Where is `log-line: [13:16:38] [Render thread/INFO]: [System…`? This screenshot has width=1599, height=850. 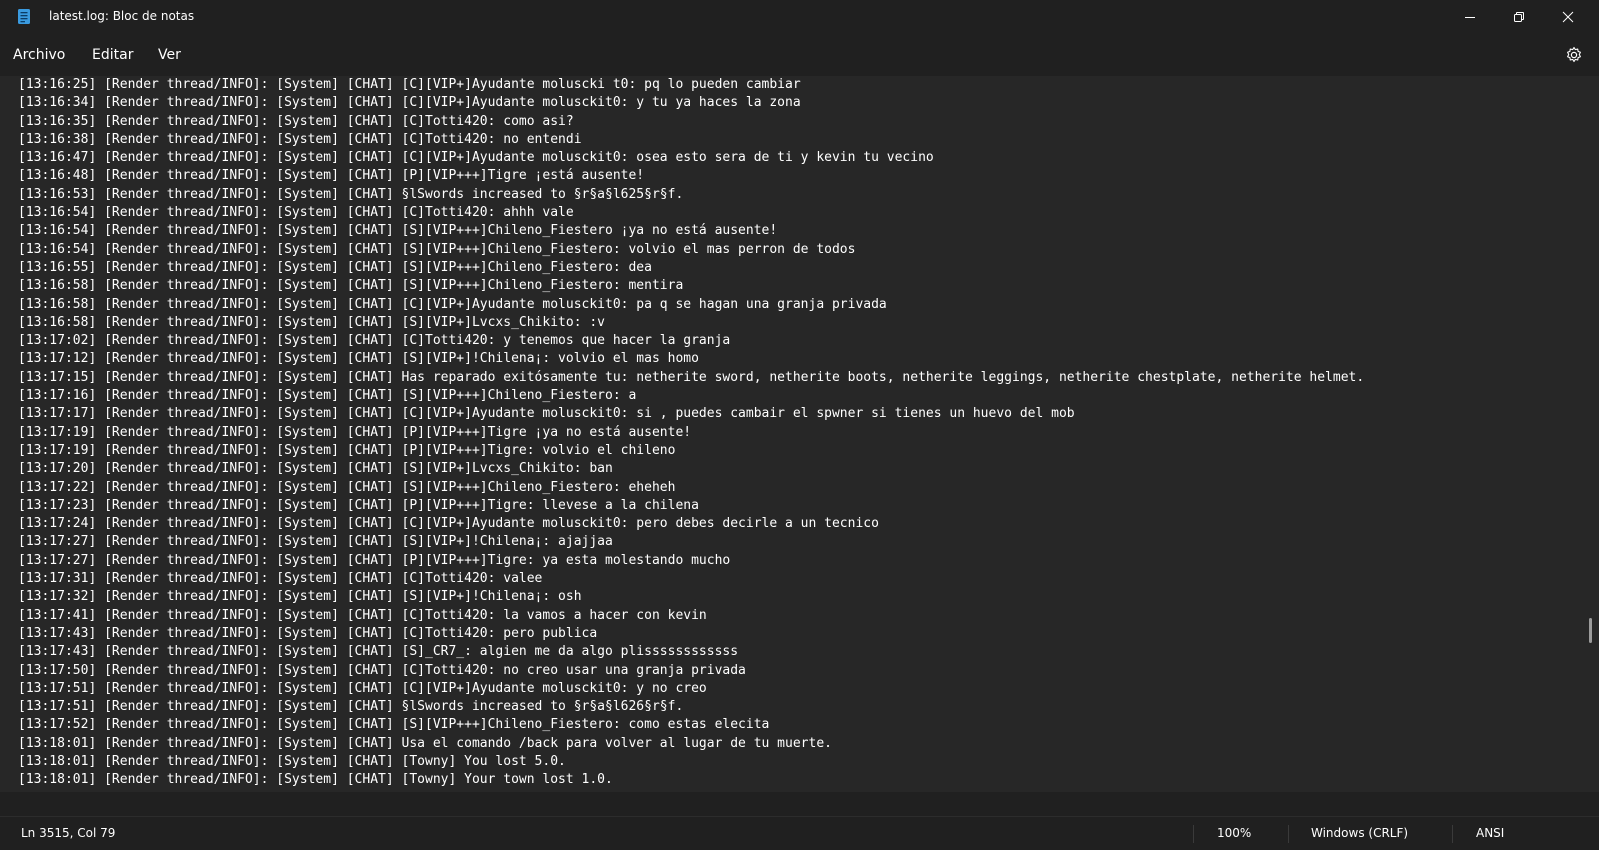 log-line: [13:16:38] [Render thread/INFO]: [System… is located at coordinates (300, 139).